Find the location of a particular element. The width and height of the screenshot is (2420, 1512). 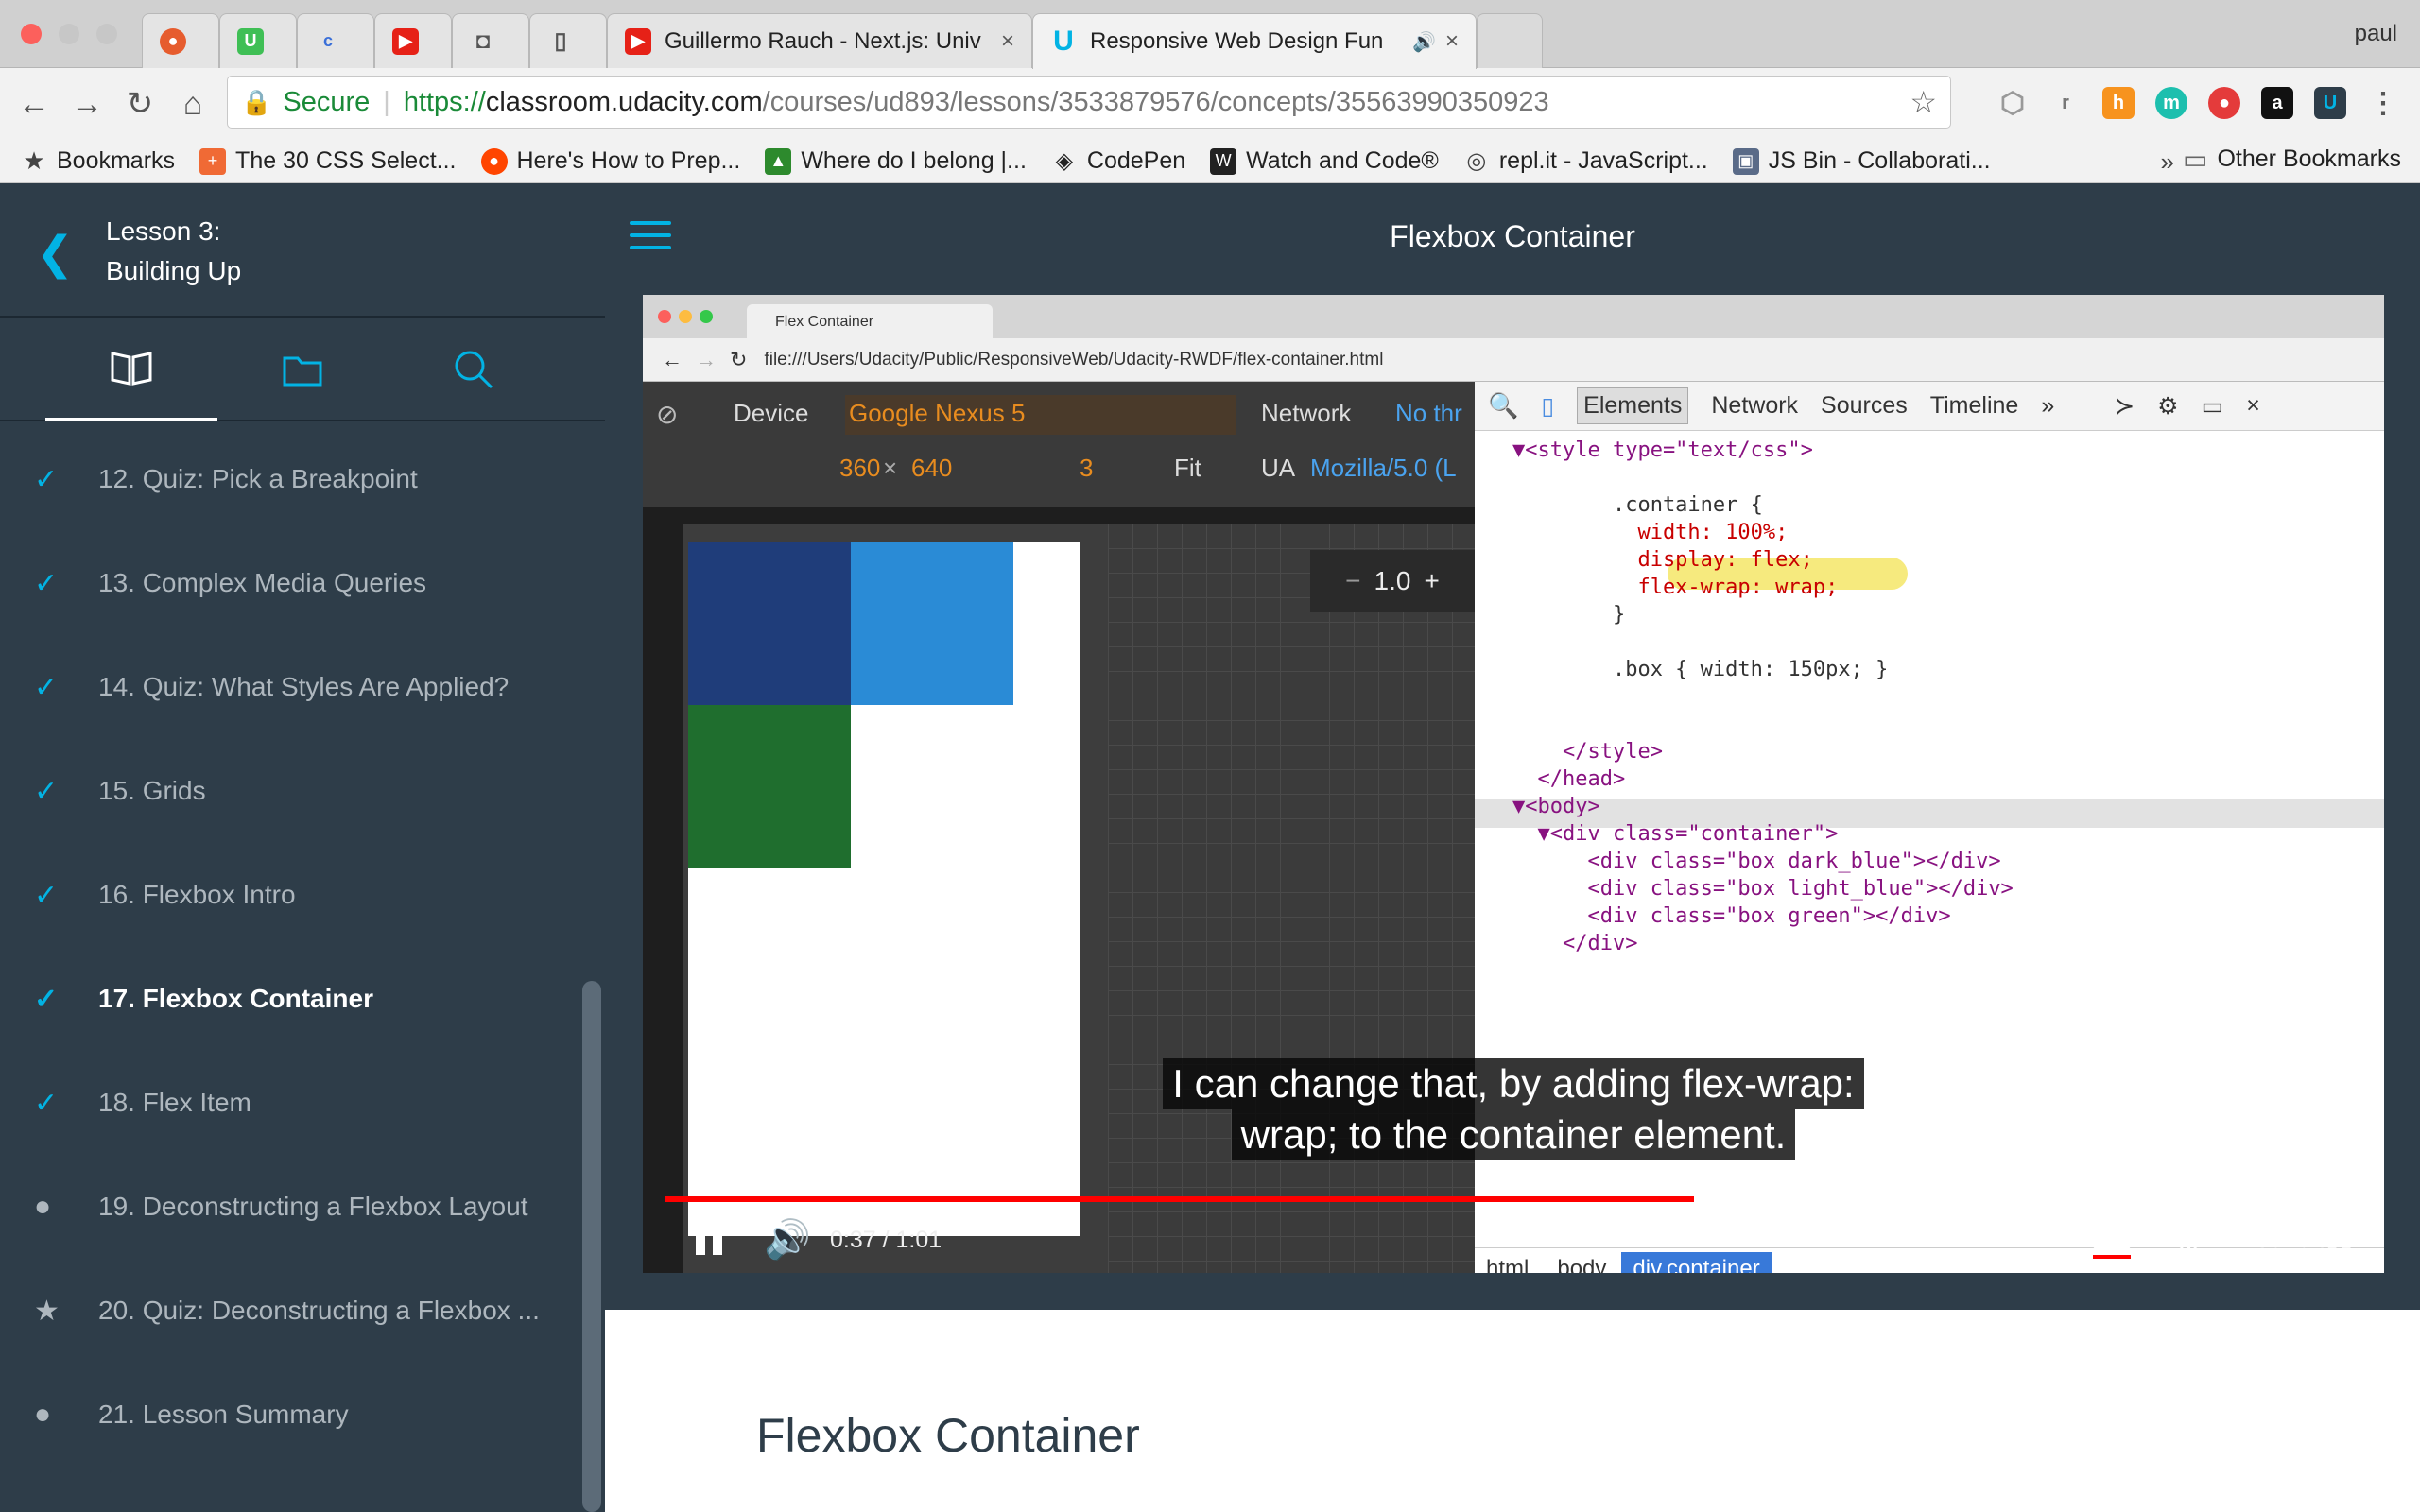

dom-line: <div class="box light_blue"></div> is located at coordinates (1762, 888).